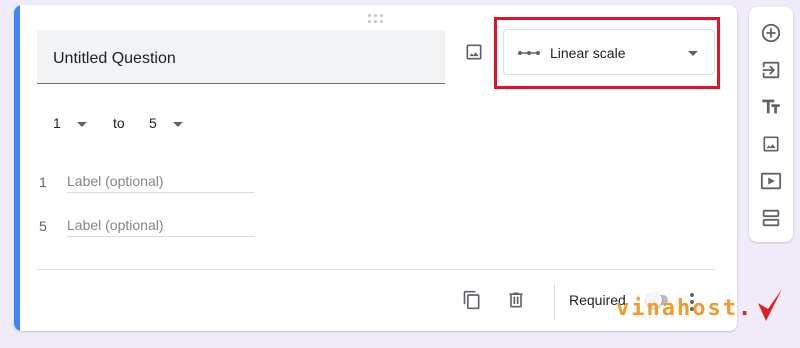  What do you see at coordinates (119, 123) in the screenshot?
I see `scale-to-text: to` at bounding box center [119, 123].